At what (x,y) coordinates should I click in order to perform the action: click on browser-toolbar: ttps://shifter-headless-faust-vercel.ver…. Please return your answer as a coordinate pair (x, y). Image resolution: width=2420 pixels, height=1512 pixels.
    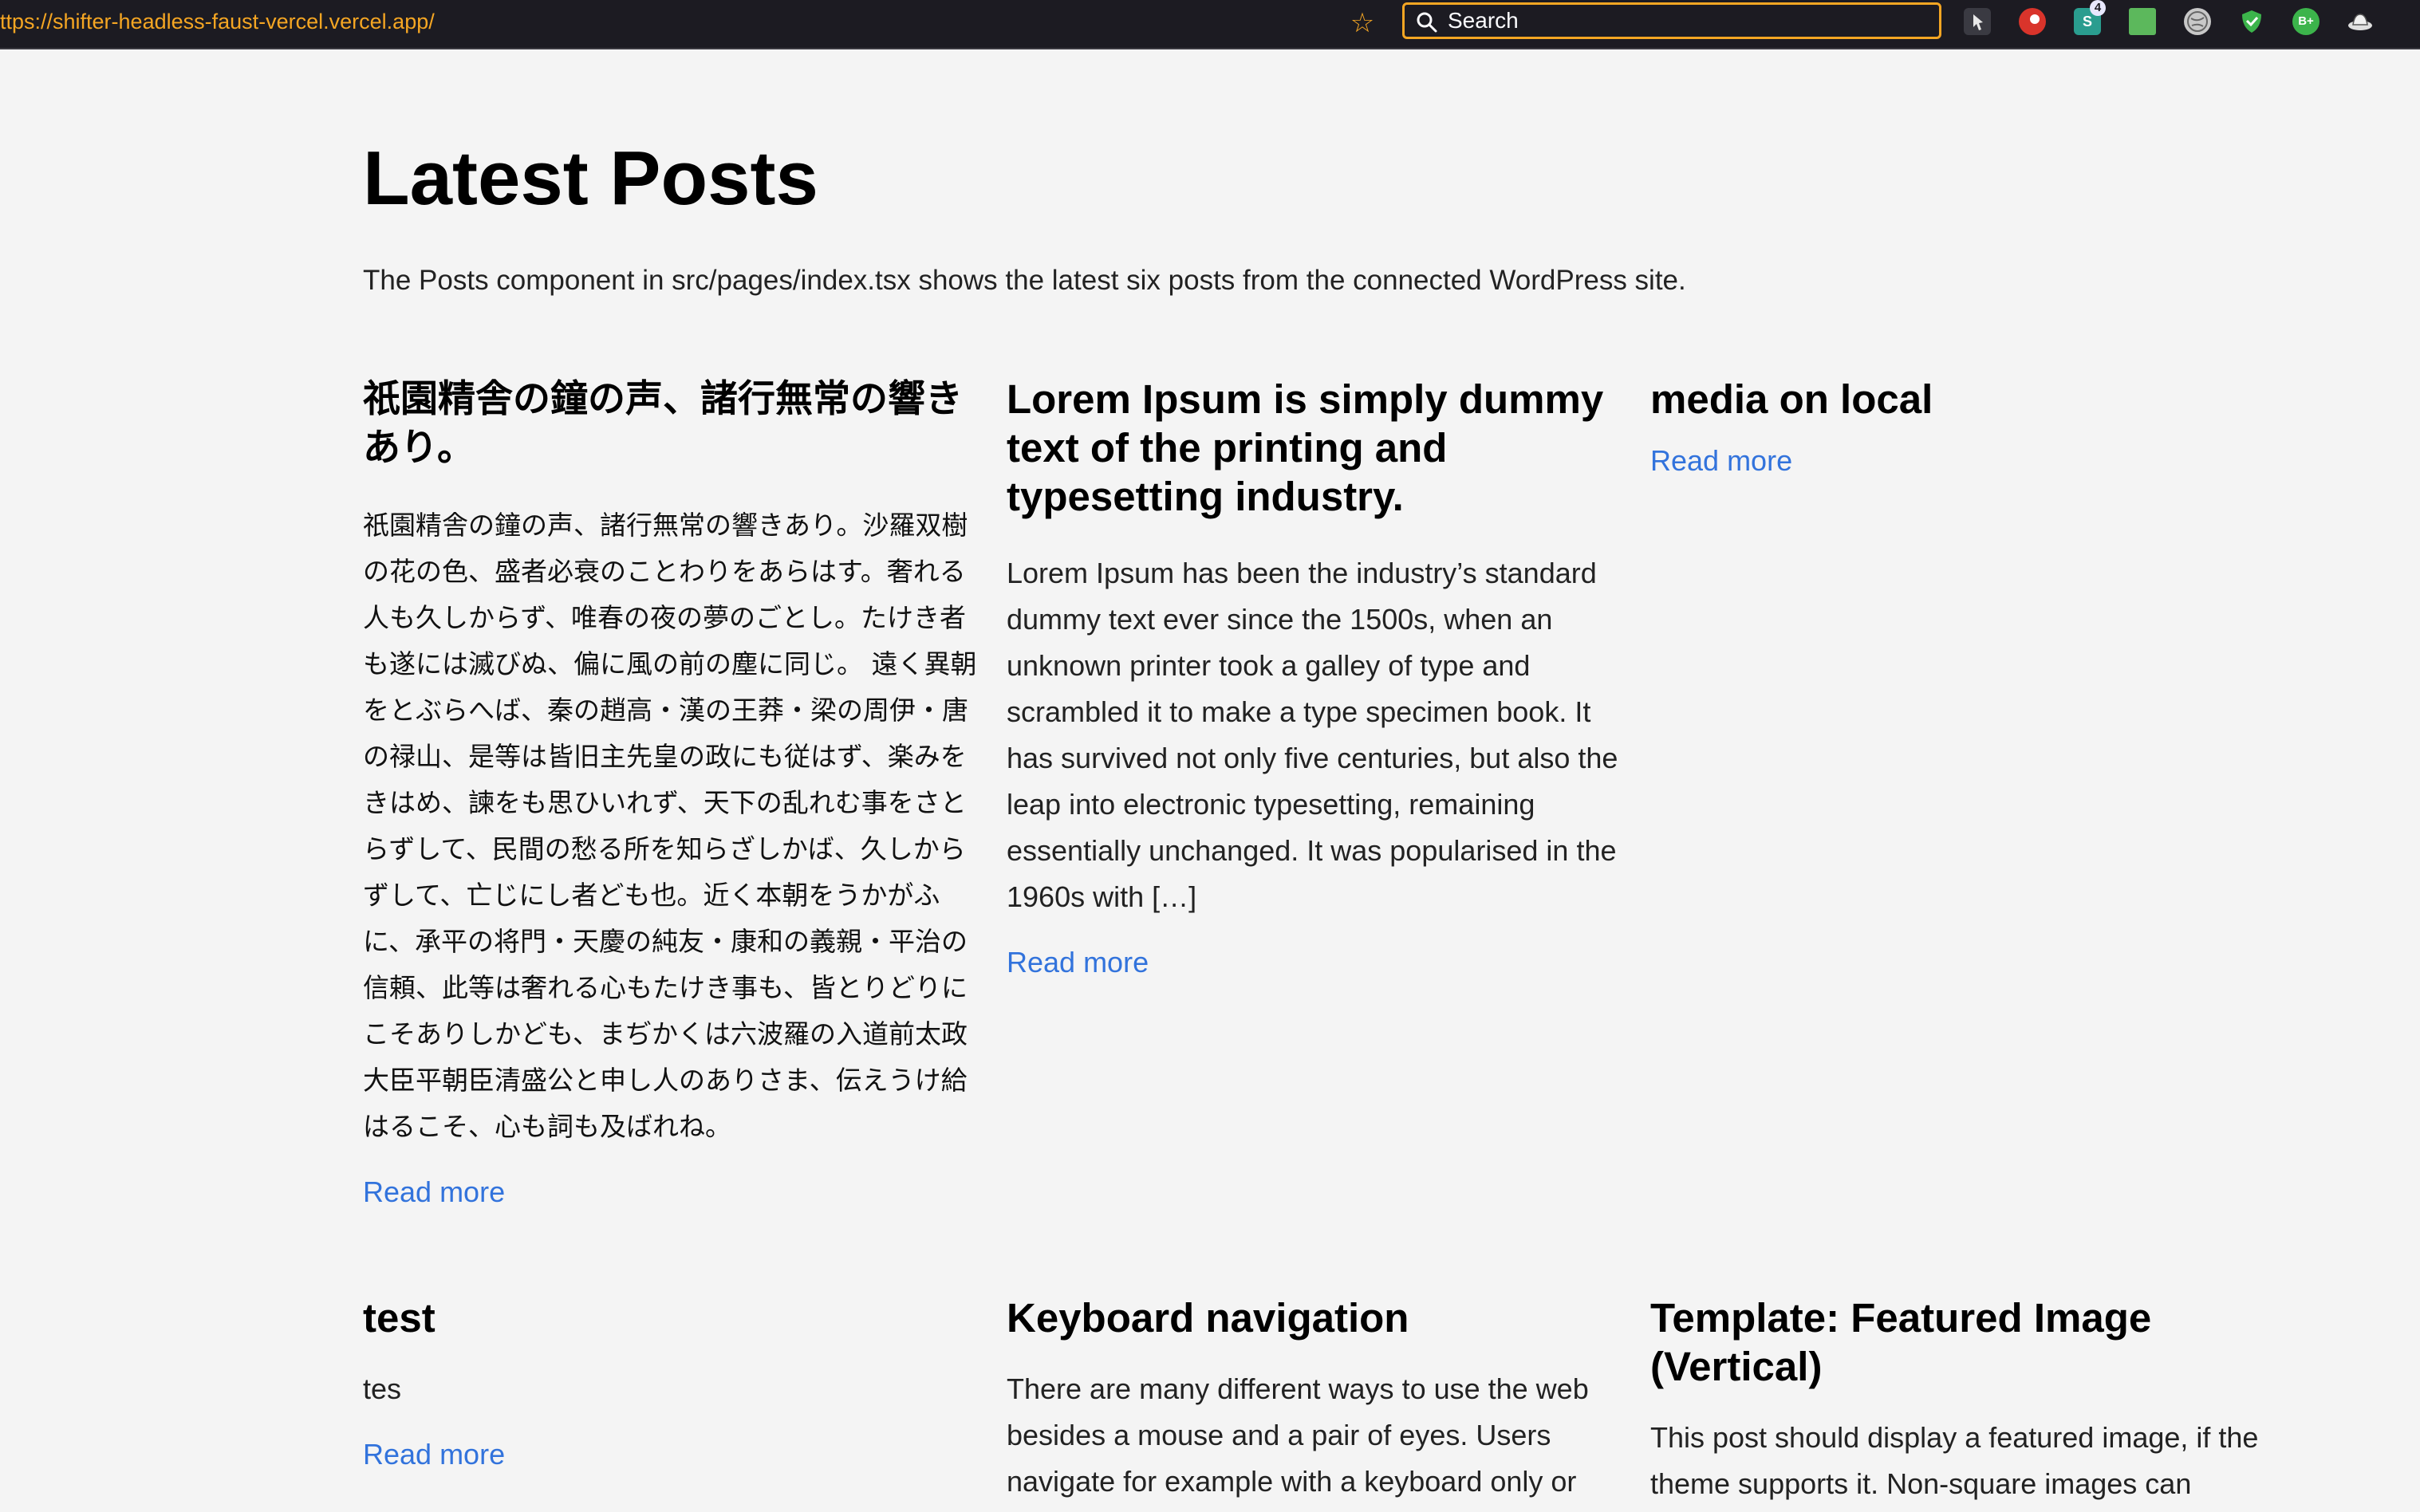
    Looking at the image, I should click on (1210, 24).